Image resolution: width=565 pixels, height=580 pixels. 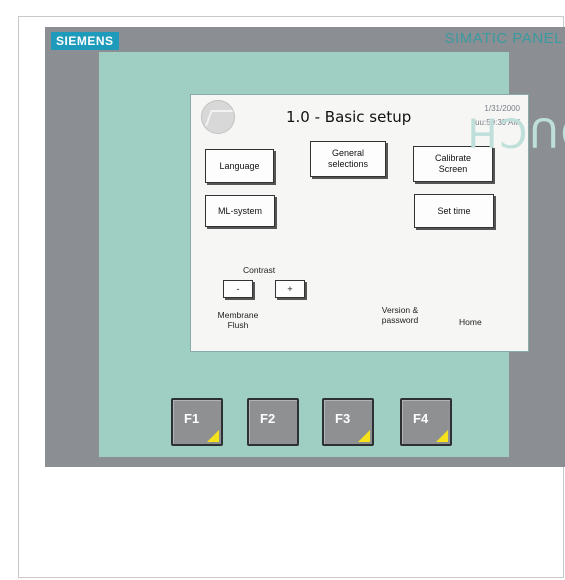 I want to click on f2-key: F2, so click(x=273, y=422).